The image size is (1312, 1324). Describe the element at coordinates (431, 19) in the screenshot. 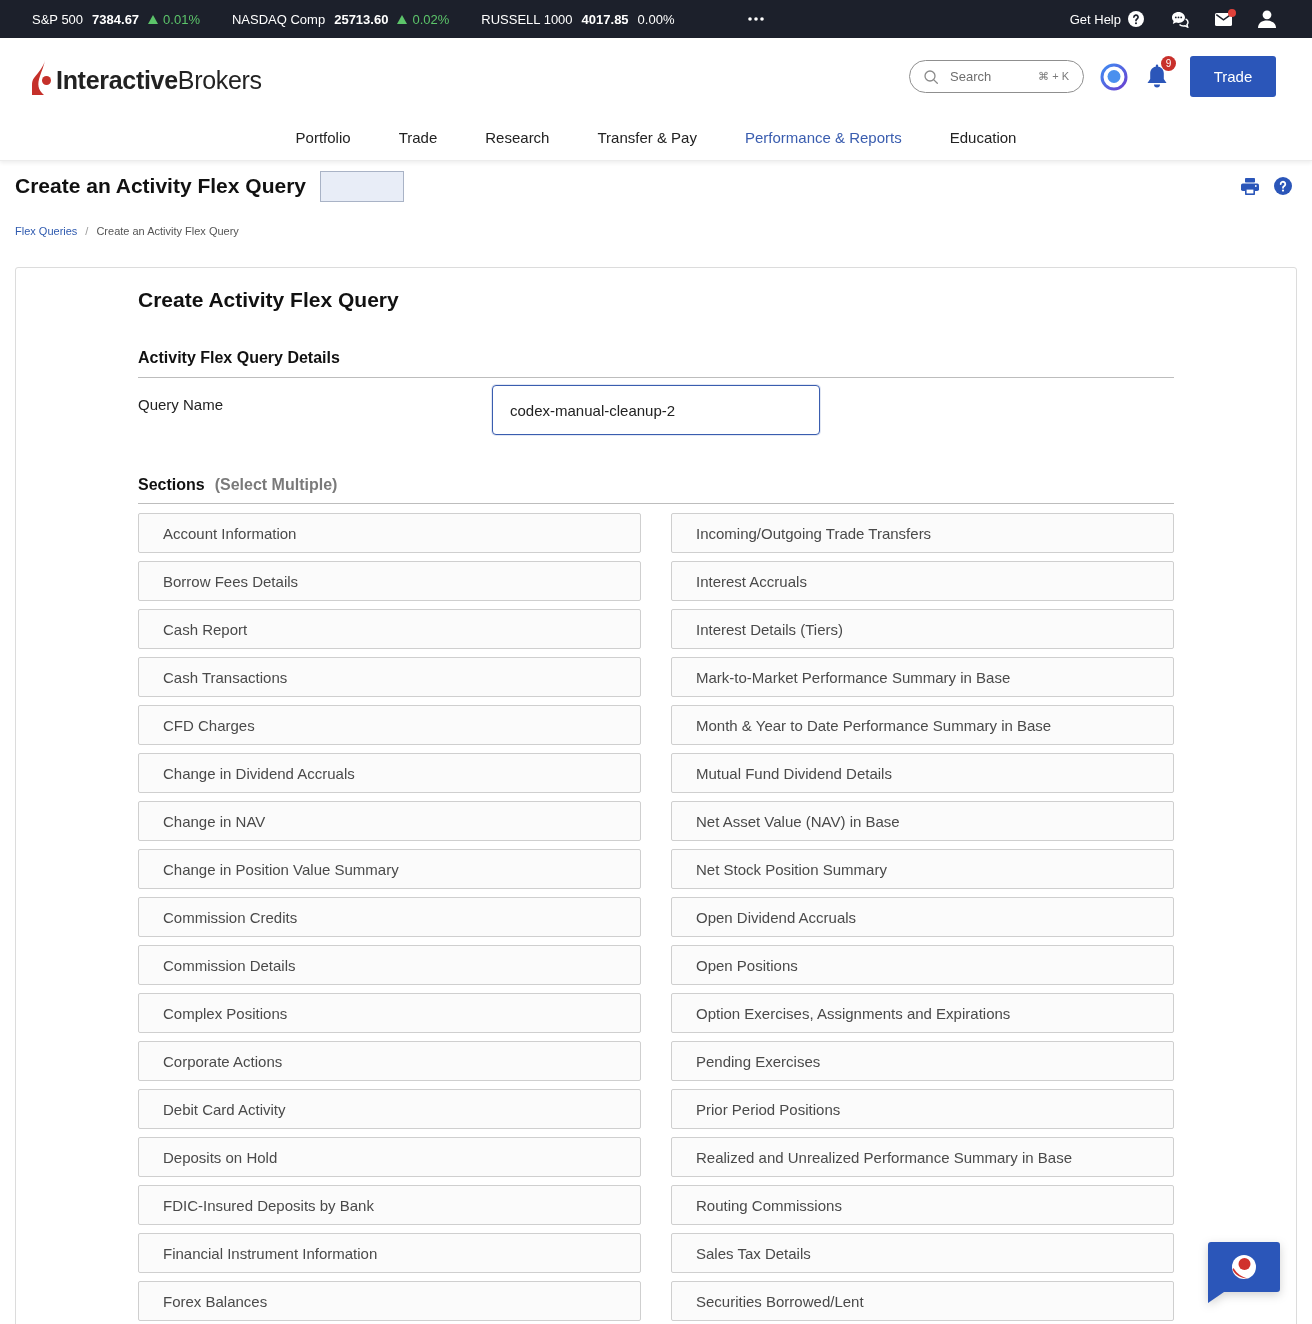

I see `index-change: 0.02%` at that location.